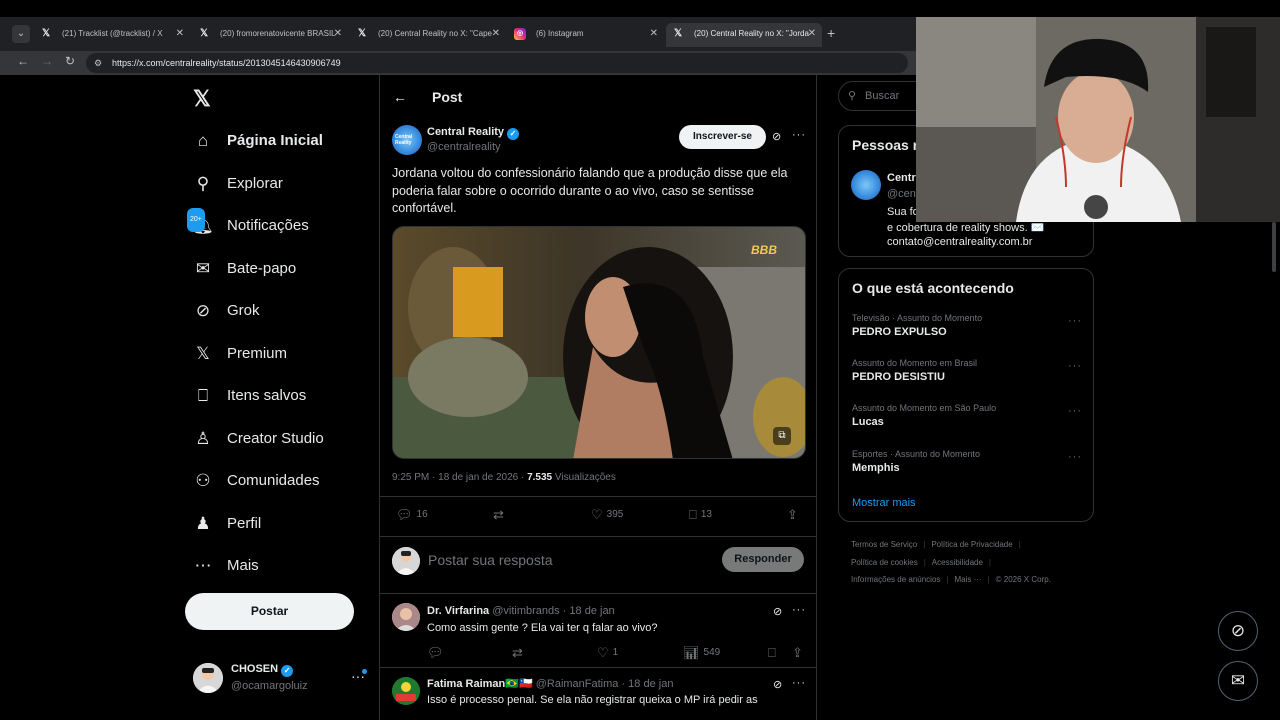  Describe the element at coordinates (262, 268) in the screenshot. I see `nav-label: Bate-papo` at that location.